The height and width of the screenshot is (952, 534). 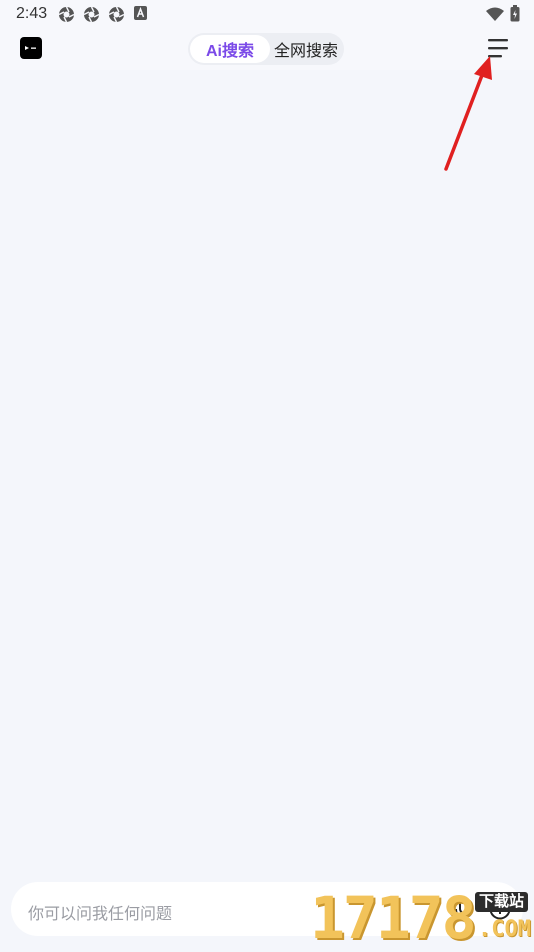 What do you see at coordinates (140, 15) in the screenshot?
I see `a-badge-icon` at bounding box center [140, 15].